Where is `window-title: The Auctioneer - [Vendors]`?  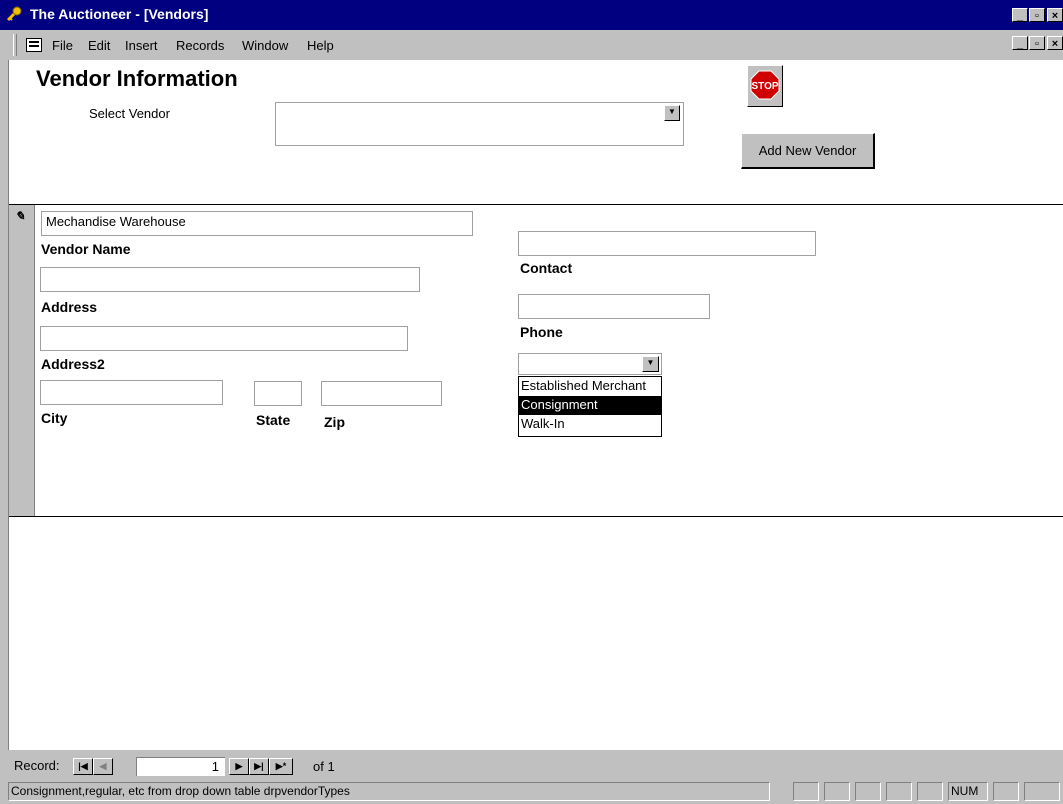 window-title: The Auctioneer - [Vendors] is located at coordinates (119, 14).